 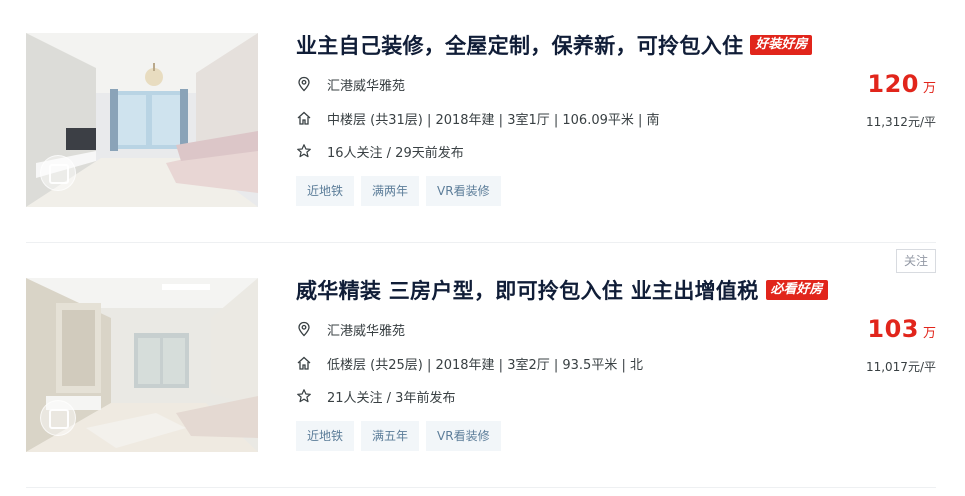 What do you see at coordinates (390, 191) in the screenshot?
I see `tag-item: 满两年` at bounding box center [390, 191].